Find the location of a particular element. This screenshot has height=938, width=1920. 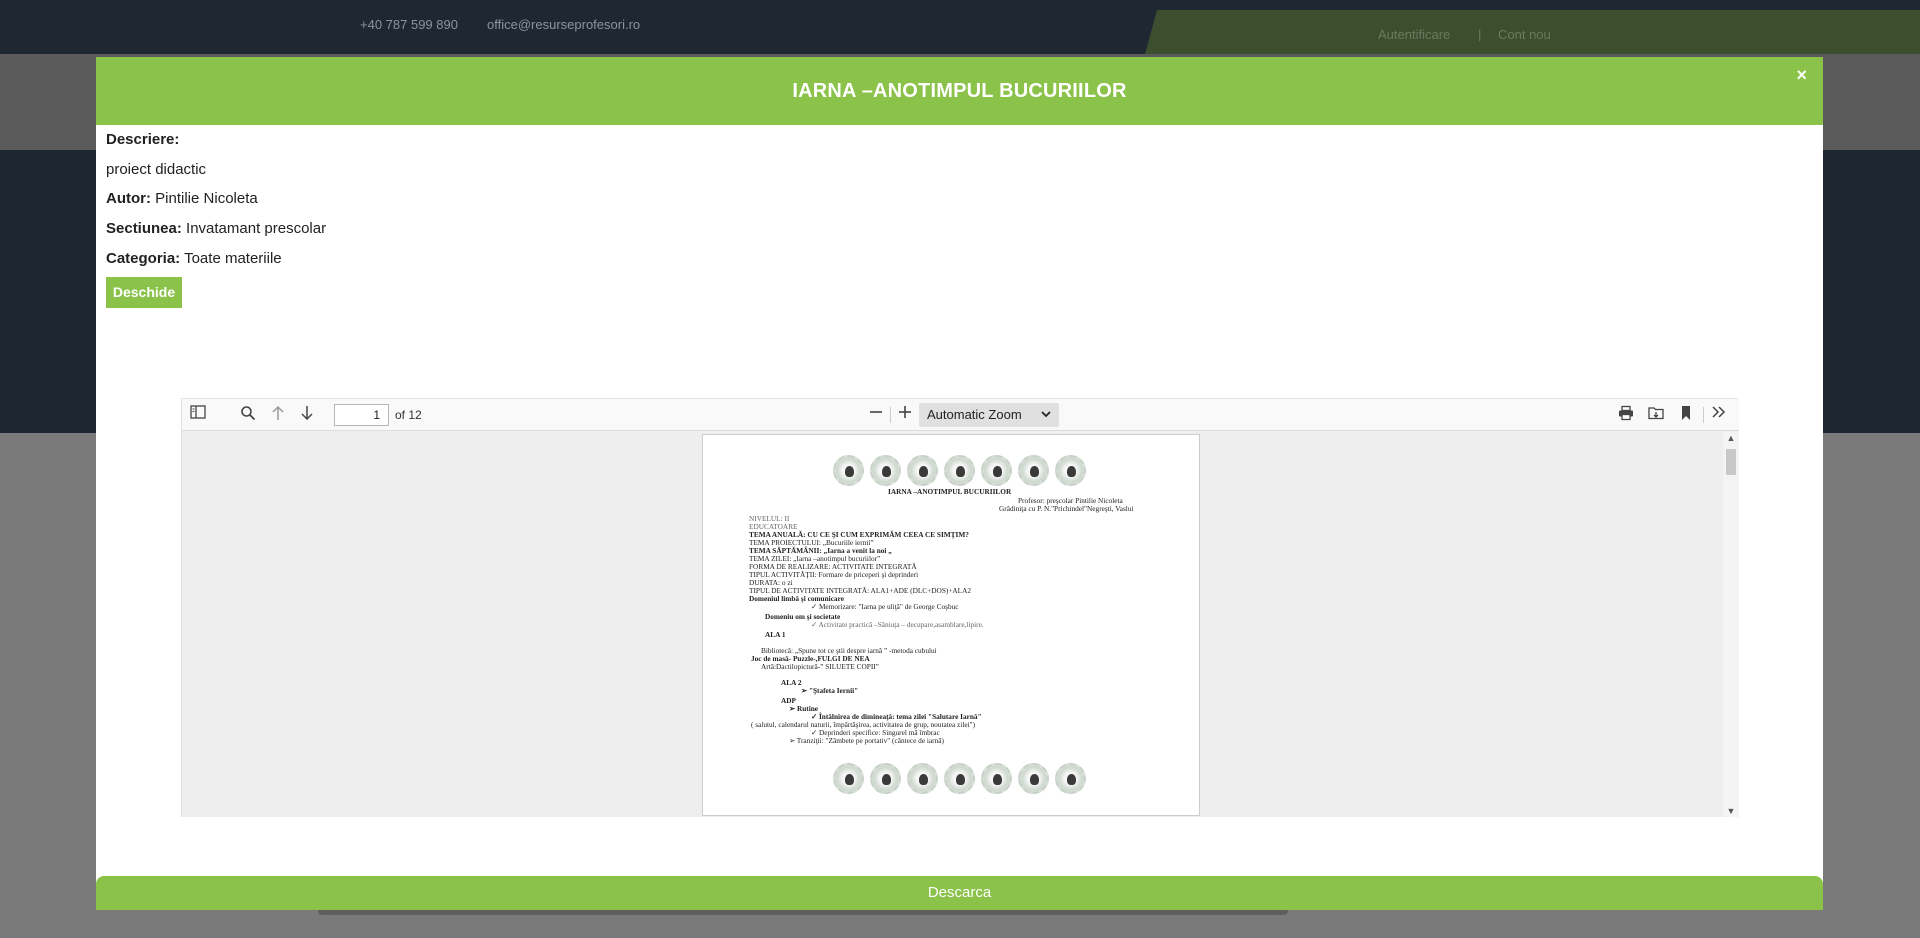

page-total: of 12 is located at coordinates (408, 415).